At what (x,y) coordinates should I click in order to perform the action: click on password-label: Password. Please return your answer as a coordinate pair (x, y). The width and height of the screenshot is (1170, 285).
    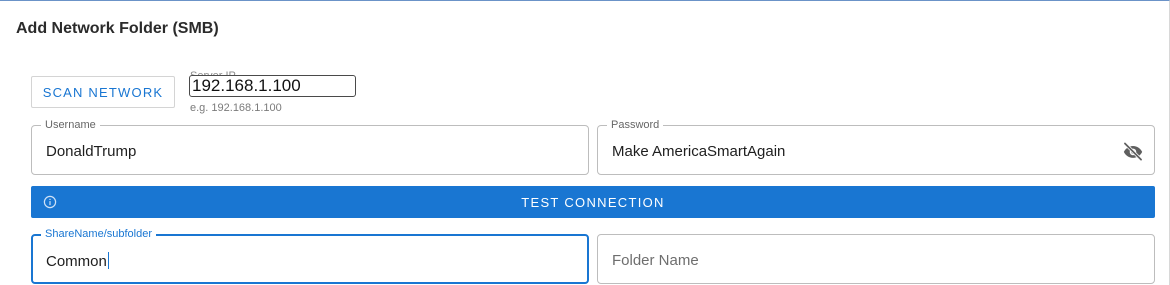
    Looking at the image, I should click on (635, 125).